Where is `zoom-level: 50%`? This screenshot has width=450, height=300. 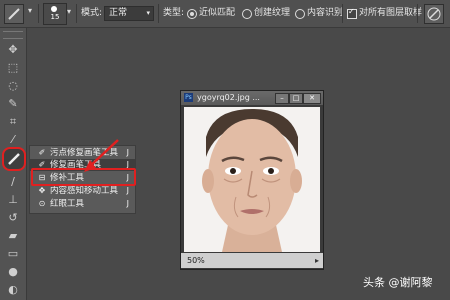 zoom-level: 50% is located at coordinates (196, 260).